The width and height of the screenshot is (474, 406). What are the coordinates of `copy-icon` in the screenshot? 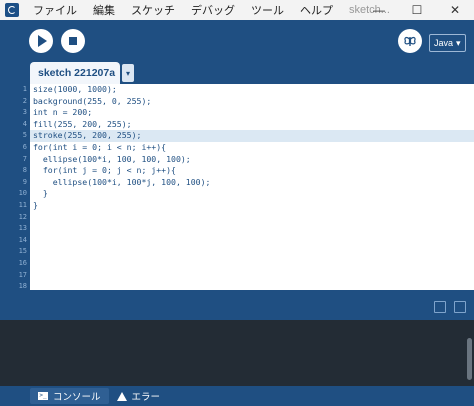 It's located at (440, 307).